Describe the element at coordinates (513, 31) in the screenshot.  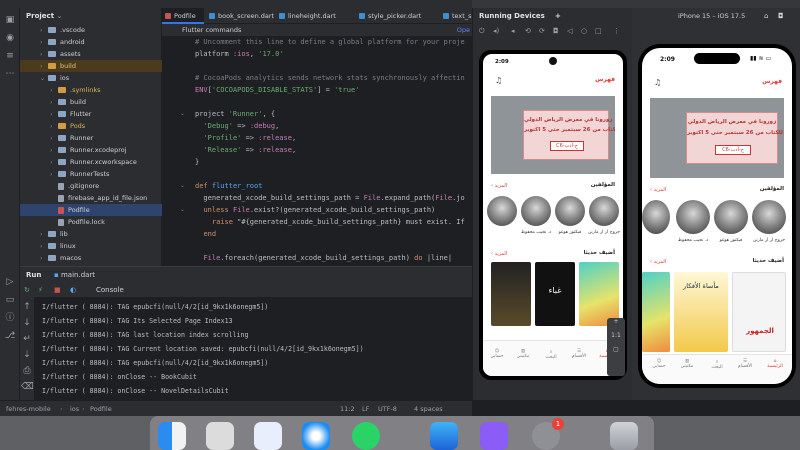
I see `volume-down-icon: ◂` at that location.